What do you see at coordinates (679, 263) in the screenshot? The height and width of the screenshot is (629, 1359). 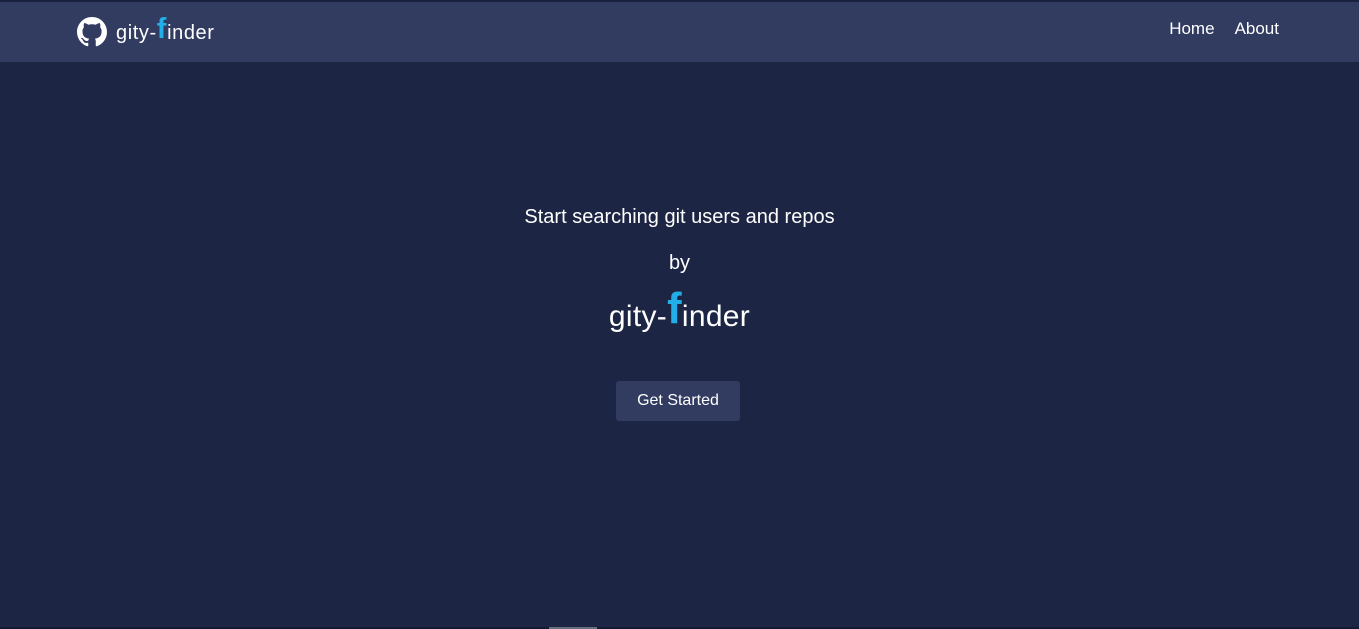 I see `hero-by-text: by` at bounding box center [679, 263].